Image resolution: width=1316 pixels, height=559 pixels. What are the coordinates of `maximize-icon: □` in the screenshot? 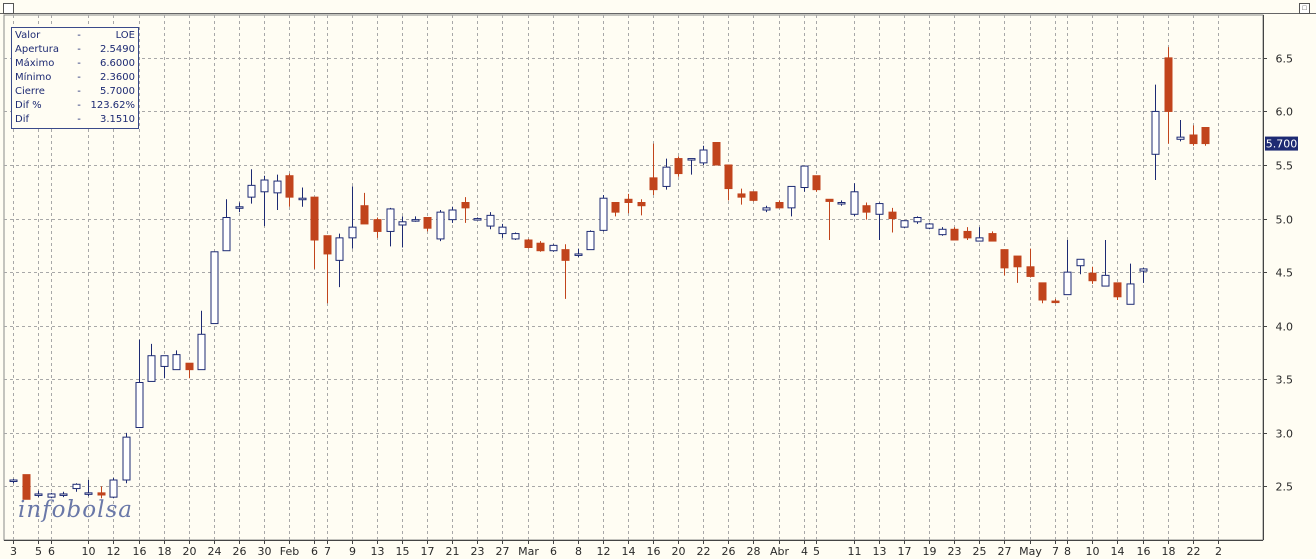 It's located at (1304, 8).